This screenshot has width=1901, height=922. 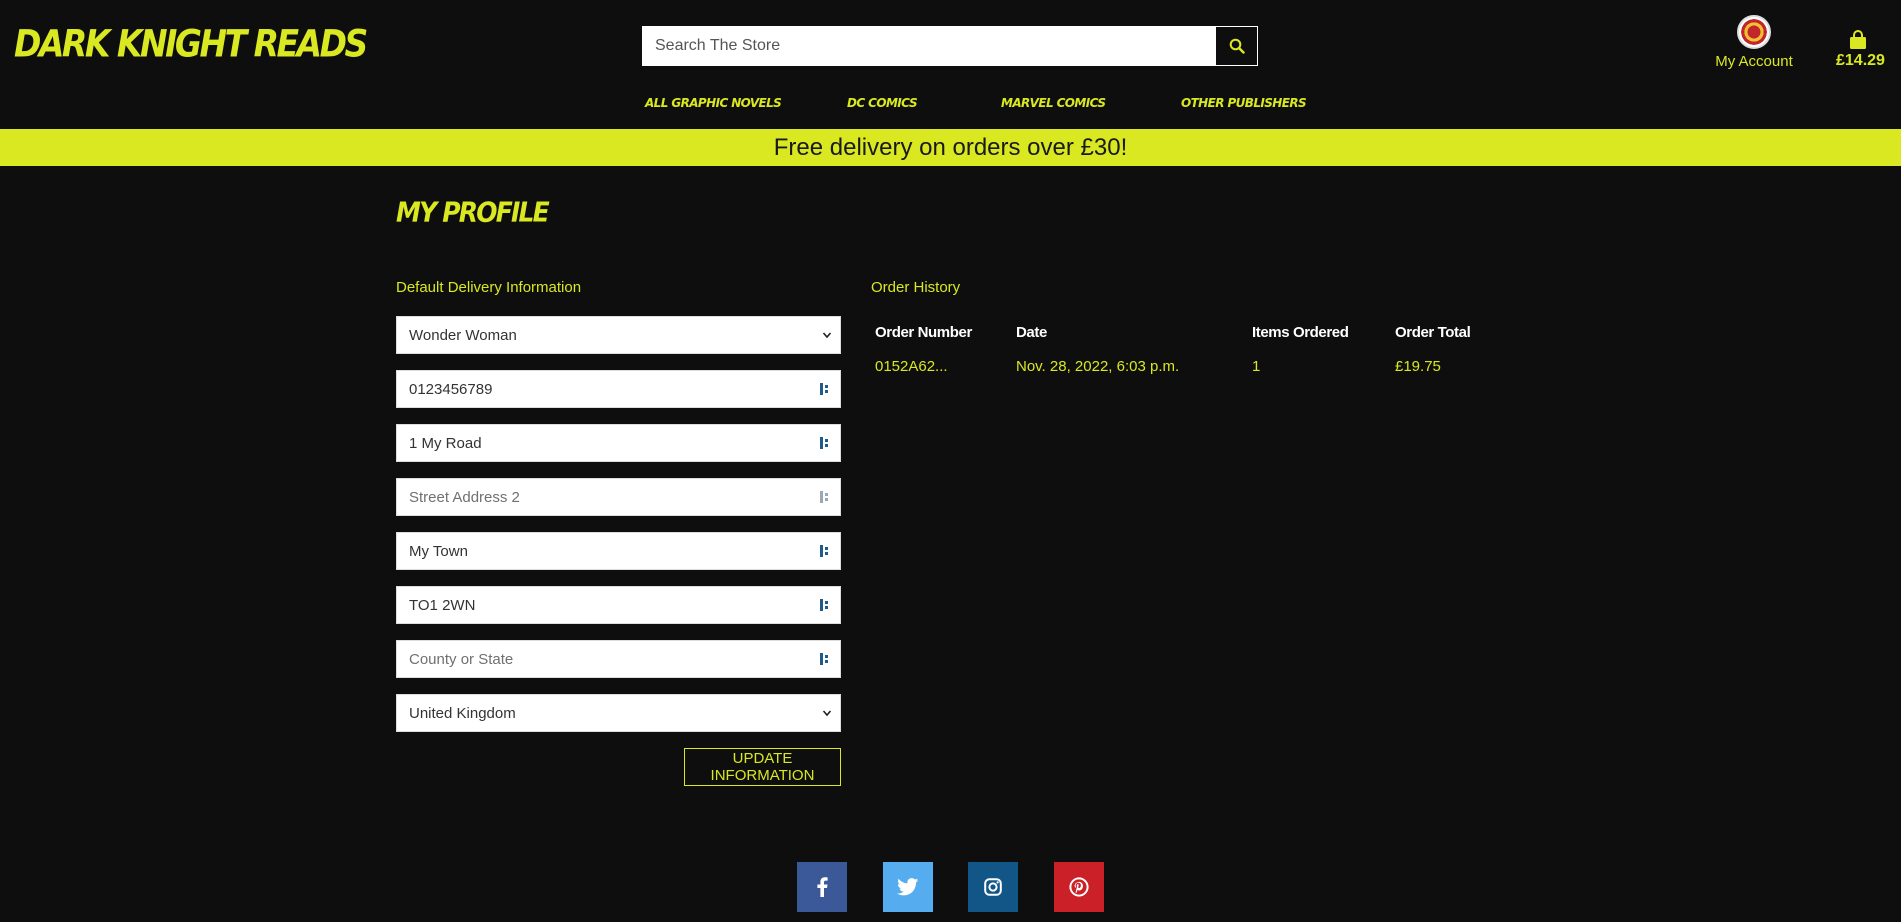 I want to click on town-input, so click(x=606, y=551).